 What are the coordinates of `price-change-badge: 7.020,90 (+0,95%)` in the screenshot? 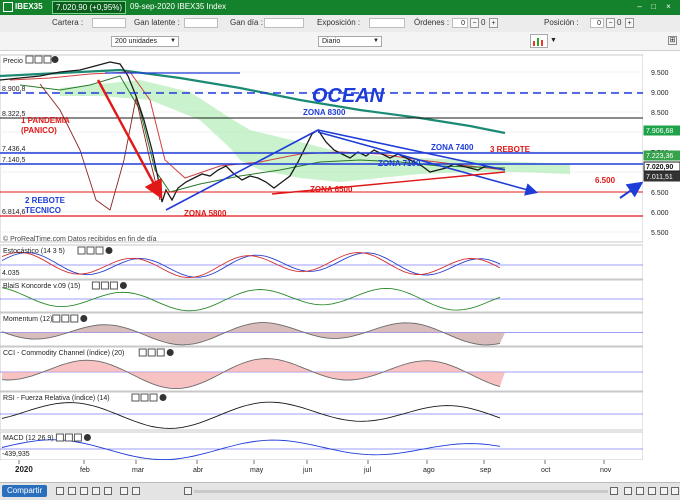 It's located at (89, 7).